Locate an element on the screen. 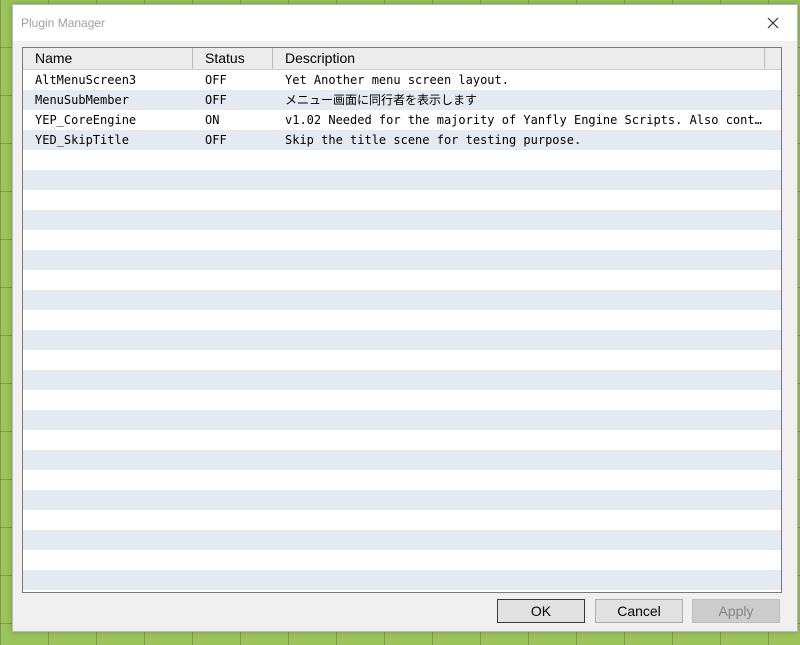 Image resolution: width=800 pixels, height=645 pixels. close-icon is located at coordinates (773, 23).